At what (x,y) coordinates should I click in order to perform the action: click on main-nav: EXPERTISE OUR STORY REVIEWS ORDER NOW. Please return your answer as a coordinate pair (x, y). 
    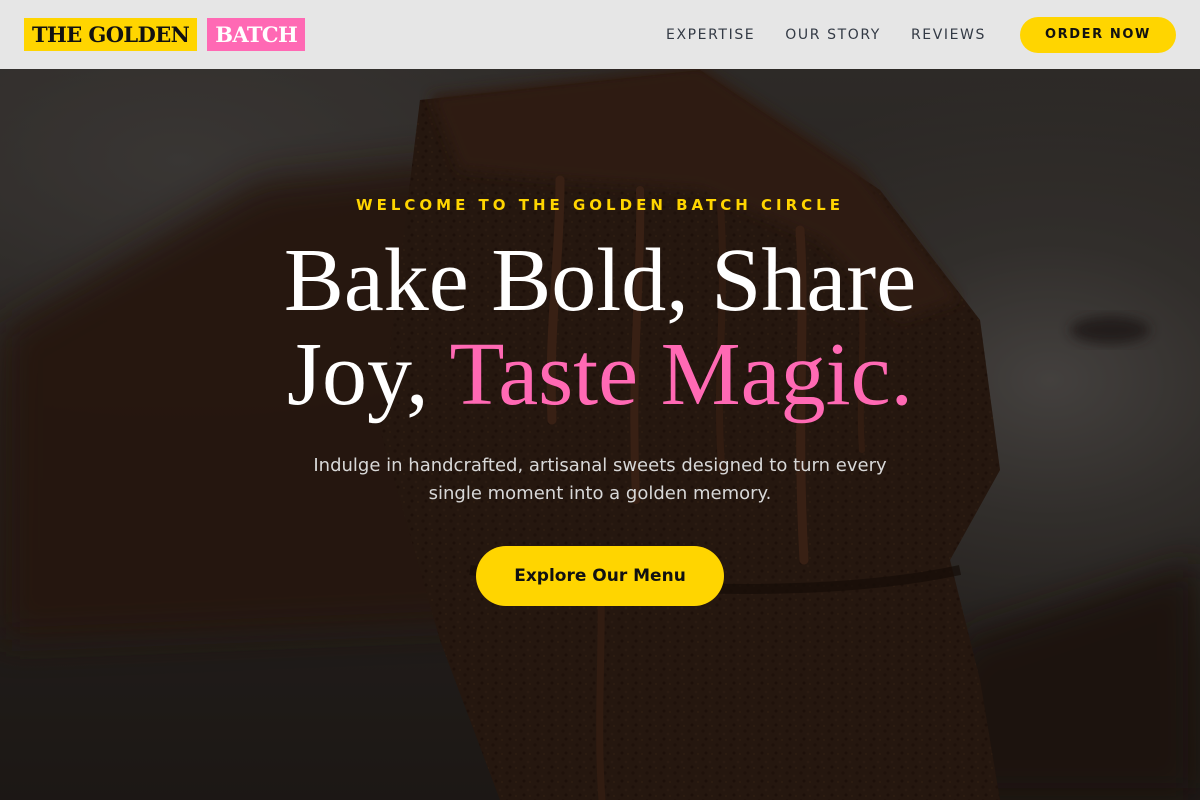
    Looking at the image, I should click on (921, 34).